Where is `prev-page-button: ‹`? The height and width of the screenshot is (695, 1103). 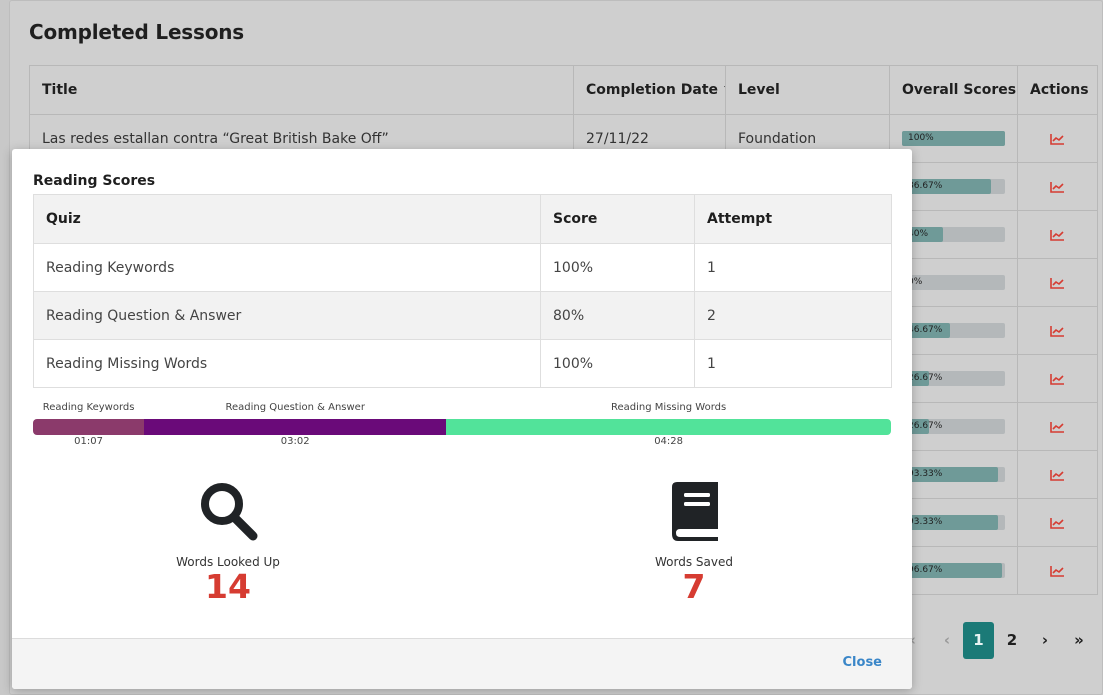 prev-page-button: ‹ is located at coordinates (947, 640).